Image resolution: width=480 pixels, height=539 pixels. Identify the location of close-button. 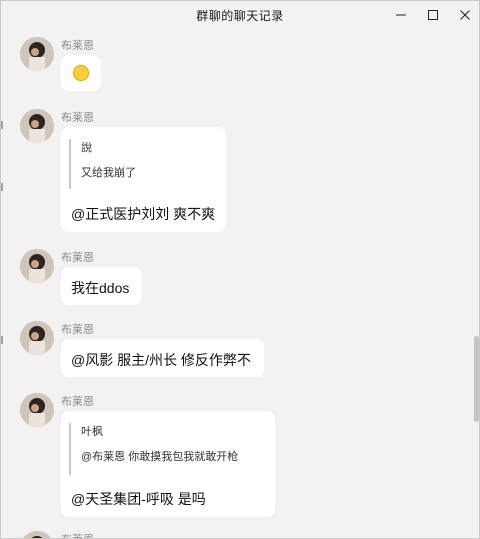
(463, 15).